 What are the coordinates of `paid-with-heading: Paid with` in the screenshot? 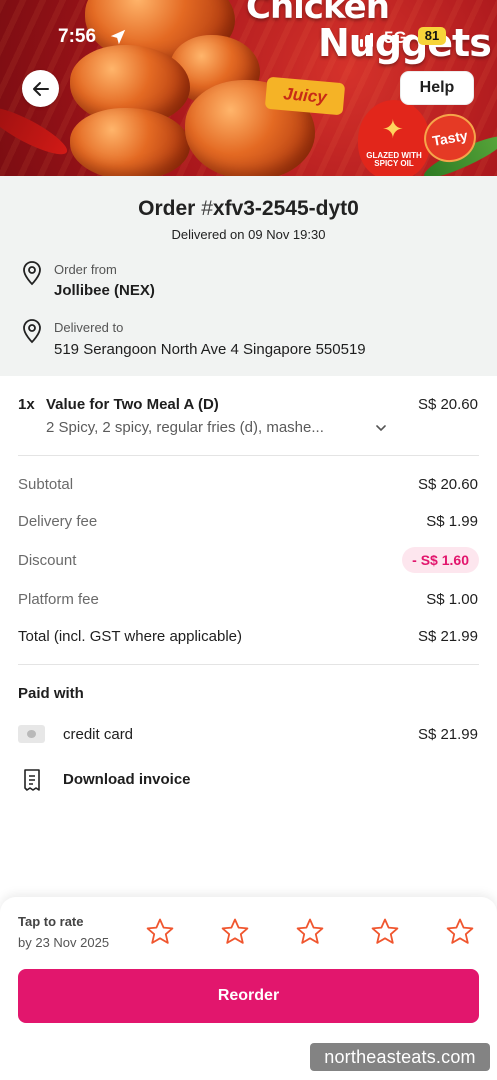 It's located at (51, 693).